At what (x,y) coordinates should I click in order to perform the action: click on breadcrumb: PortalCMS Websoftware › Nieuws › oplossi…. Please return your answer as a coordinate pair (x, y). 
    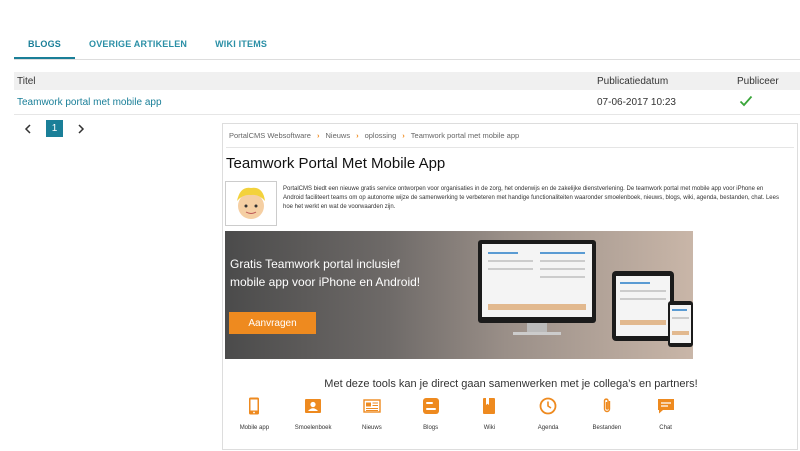
    Looking at the image, I should click on (374, 135).